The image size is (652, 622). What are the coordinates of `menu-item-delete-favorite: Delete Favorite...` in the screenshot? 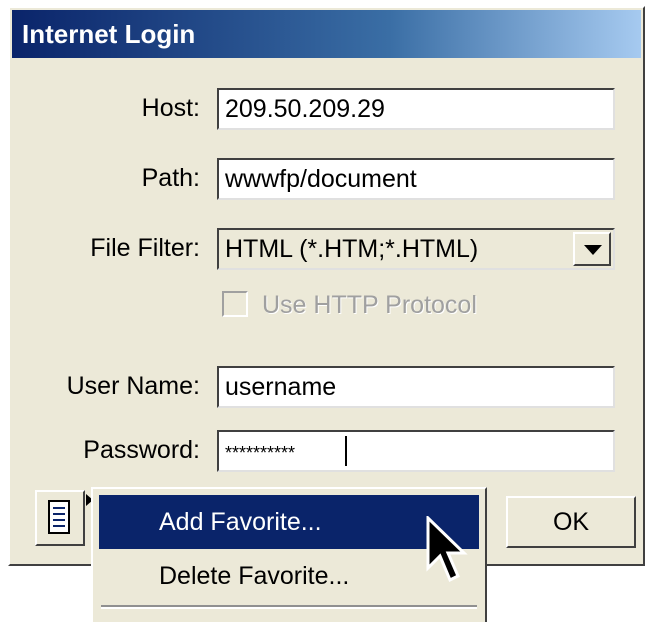 It's located at (289, 576).